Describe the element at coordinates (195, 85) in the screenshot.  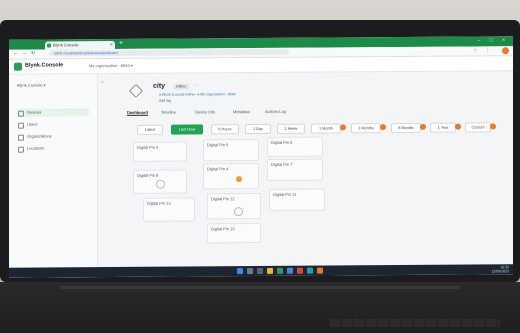
I see `more-options-button: ···` at that location.